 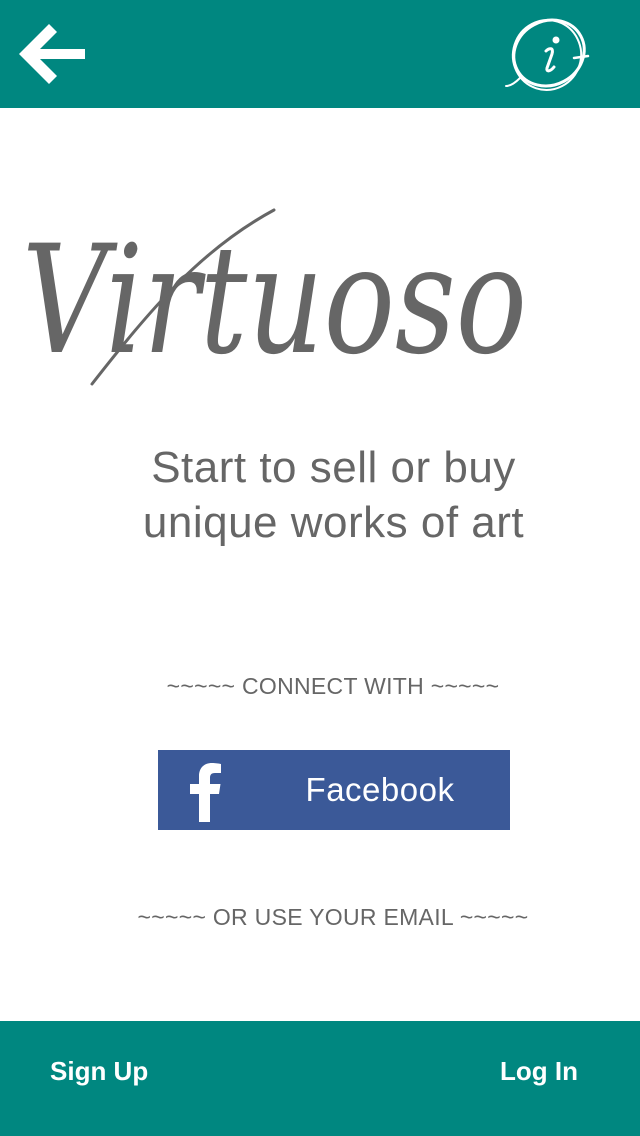 I want to click on app-logo: Virtuoso, so click(x=274, y=298).